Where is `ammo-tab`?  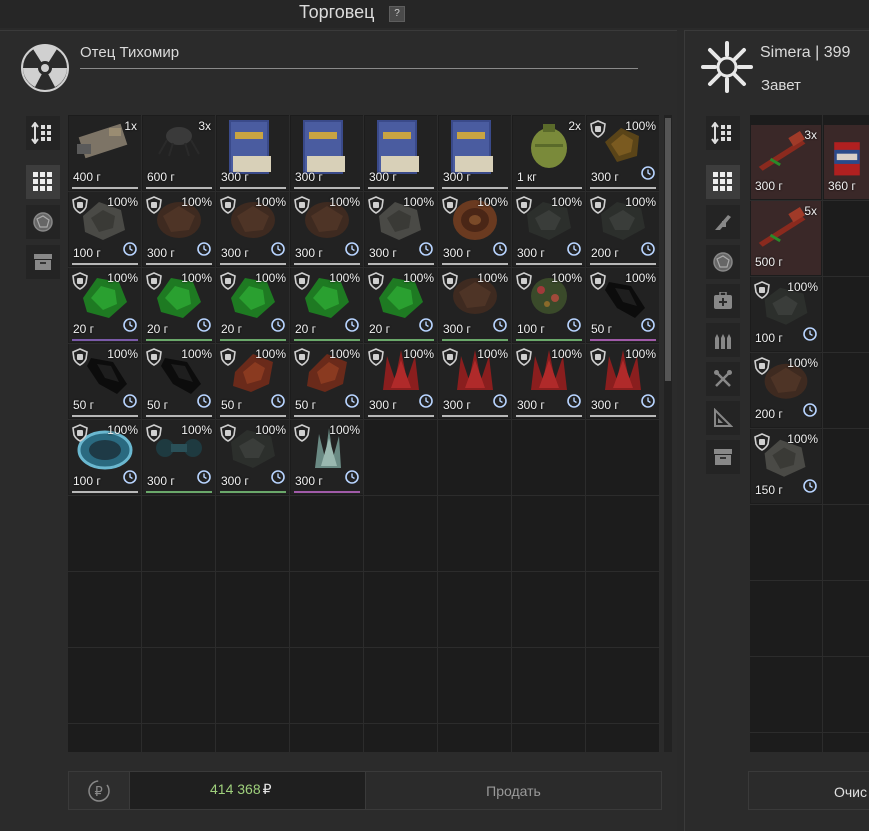 ammo-tab is located at coordinates (723, 340).